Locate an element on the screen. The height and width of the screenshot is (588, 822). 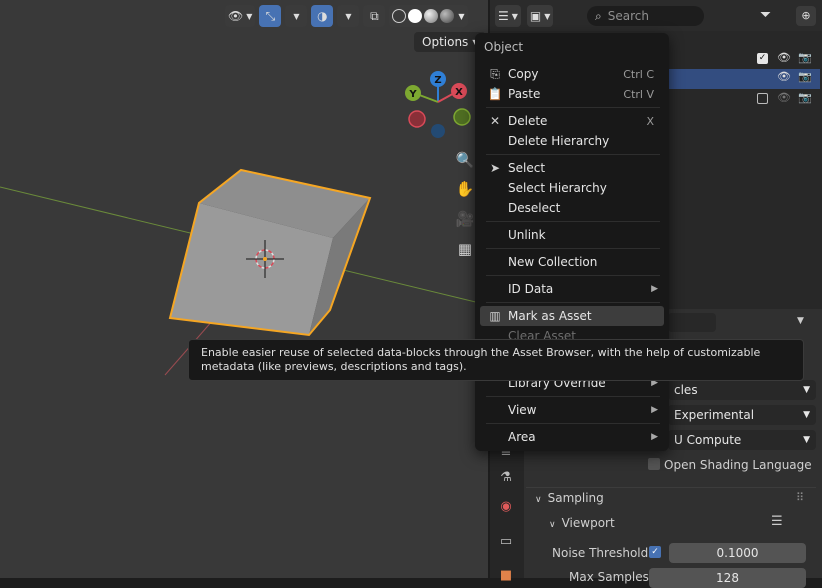
drag-handle-icon: ⠿ is located at coordinates (800, 497).